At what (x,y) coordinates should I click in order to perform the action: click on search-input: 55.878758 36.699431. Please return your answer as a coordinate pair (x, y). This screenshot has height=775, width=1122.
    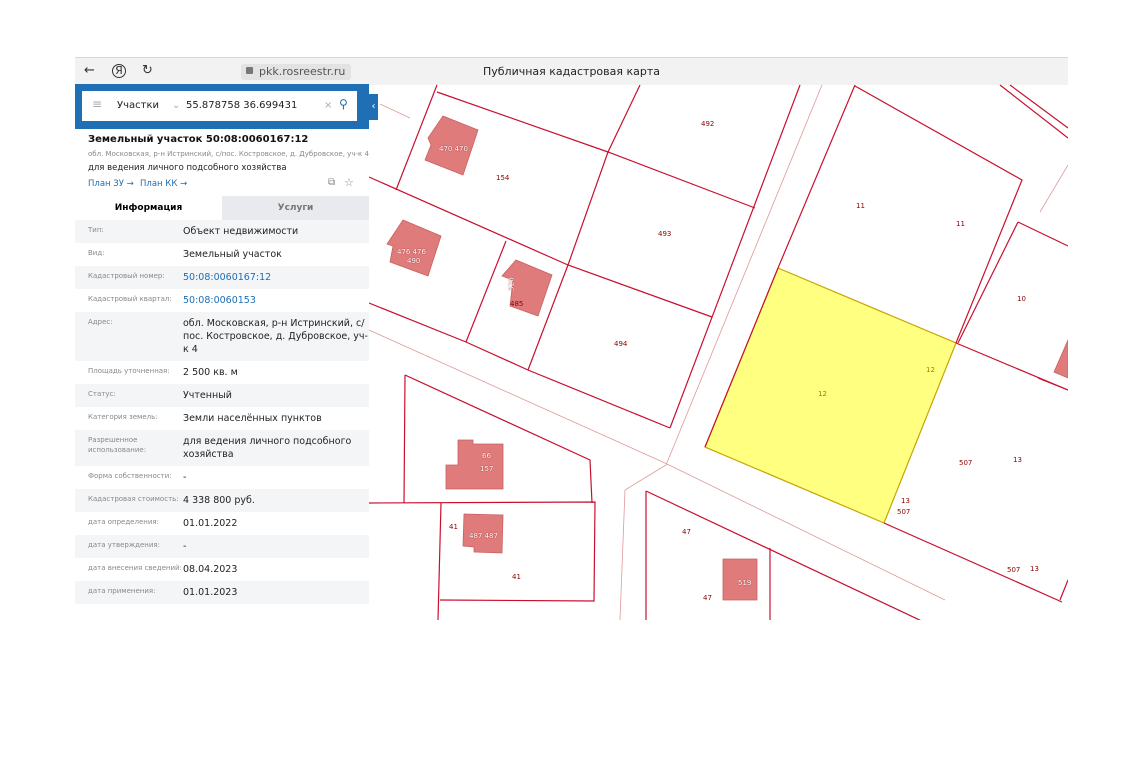
    Looking at the image, I should click on (241, 105).